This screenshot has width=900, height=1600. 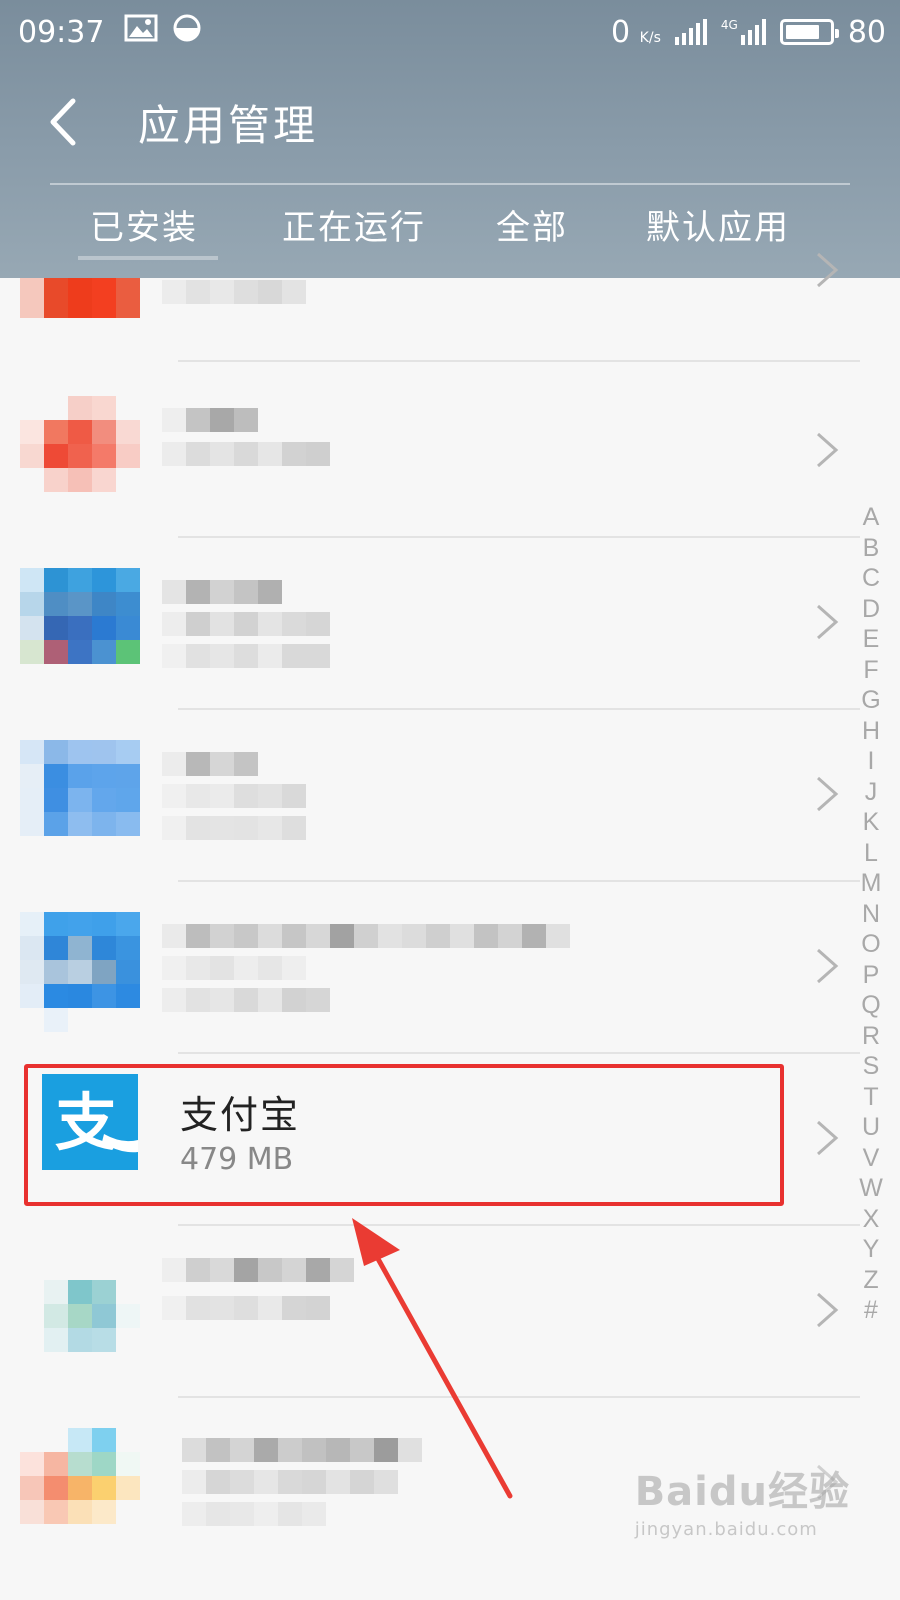 What do you see at coordinates (871, 1249) in the screenshot?
I see `index-letter: Y` at bounding box center [871, 1249].